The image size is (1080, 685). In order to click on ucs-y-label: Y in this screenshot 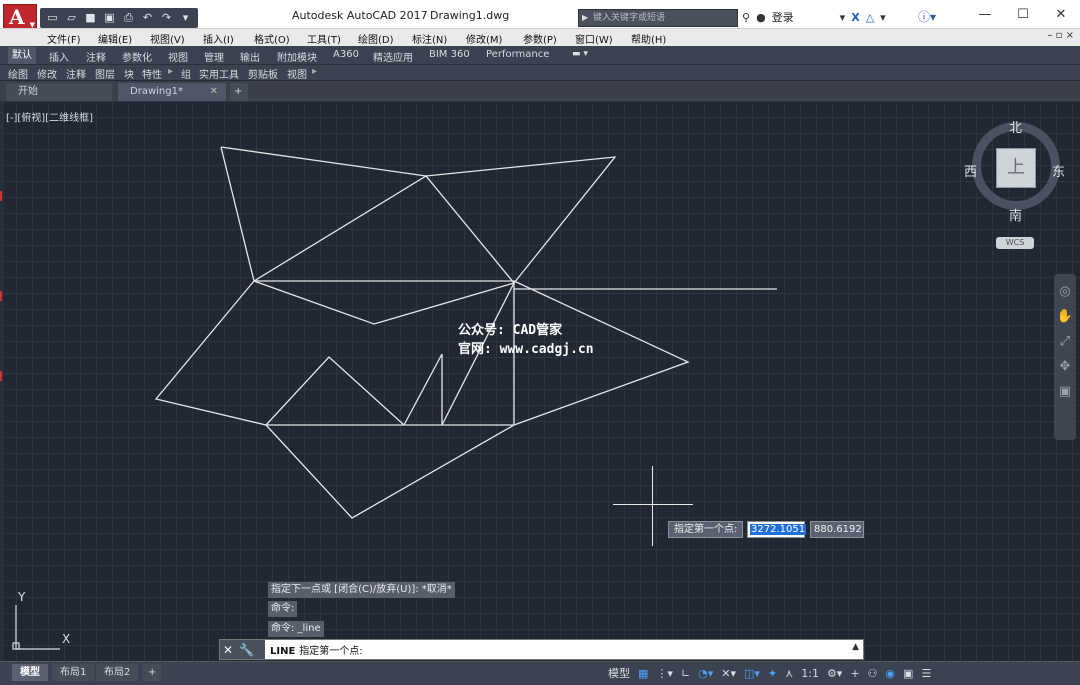, I will do `click(22, 597)`.